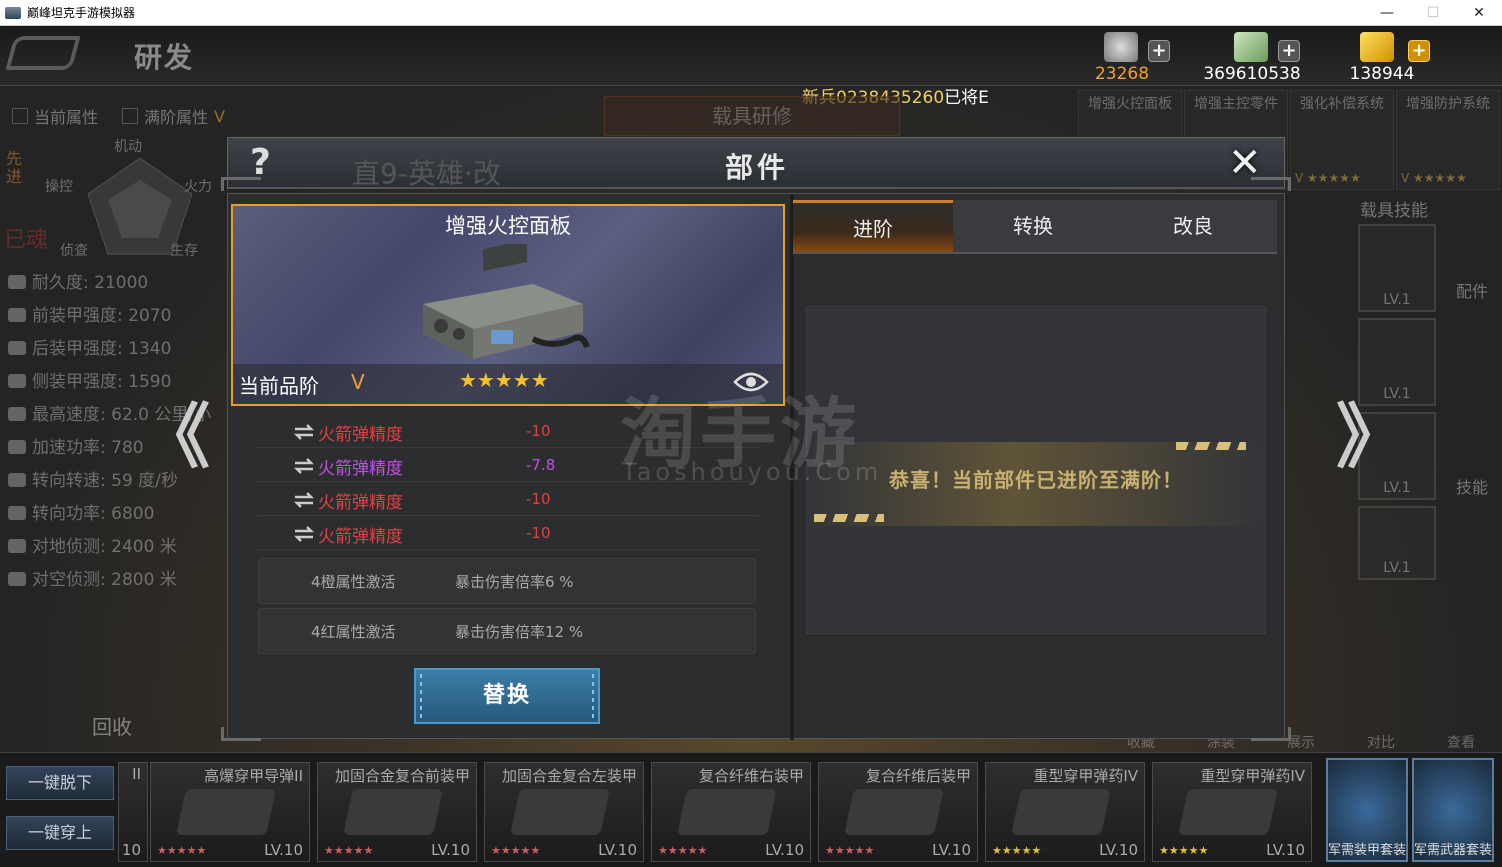 Image resolution: width=1502 pixels, height=867 pixels. I want to click on modal-header: 直9-英雄·改 ? 部件 ✕, so click(756, 163).